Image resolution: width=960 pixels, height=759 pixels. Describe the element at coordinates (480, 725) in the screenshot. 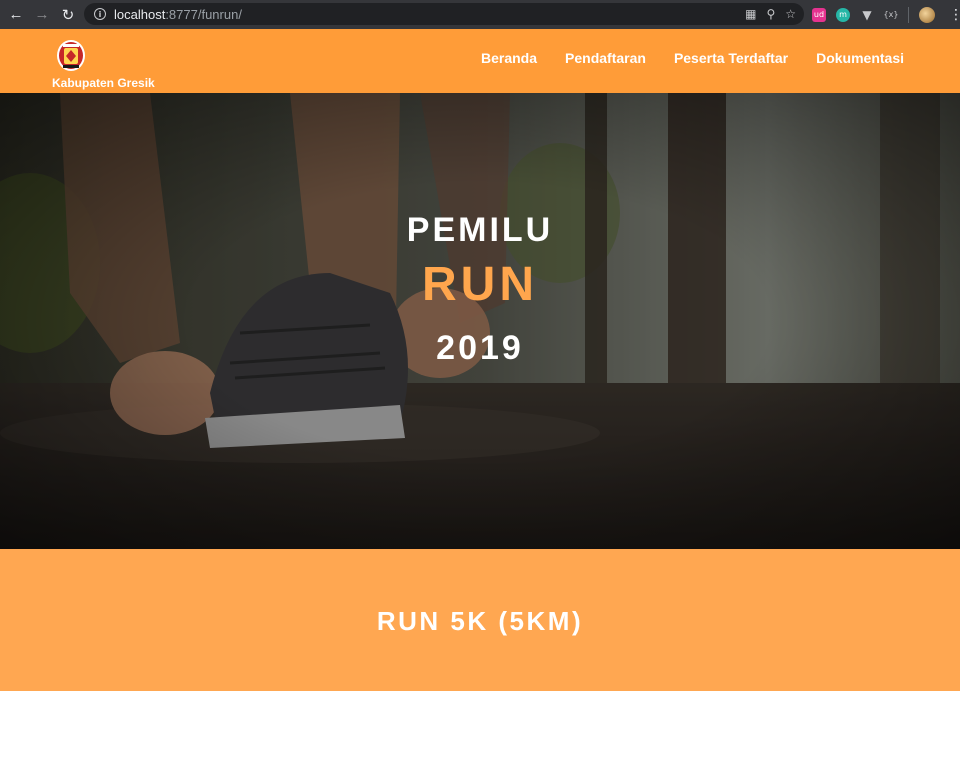

I see `page-body` at that location.